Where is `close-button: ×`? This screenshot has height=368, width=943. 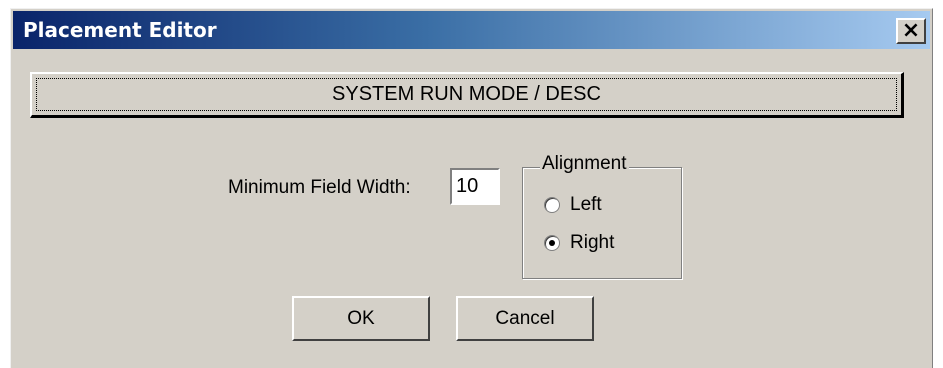 close-button: × is located at coordinates (911, 31).